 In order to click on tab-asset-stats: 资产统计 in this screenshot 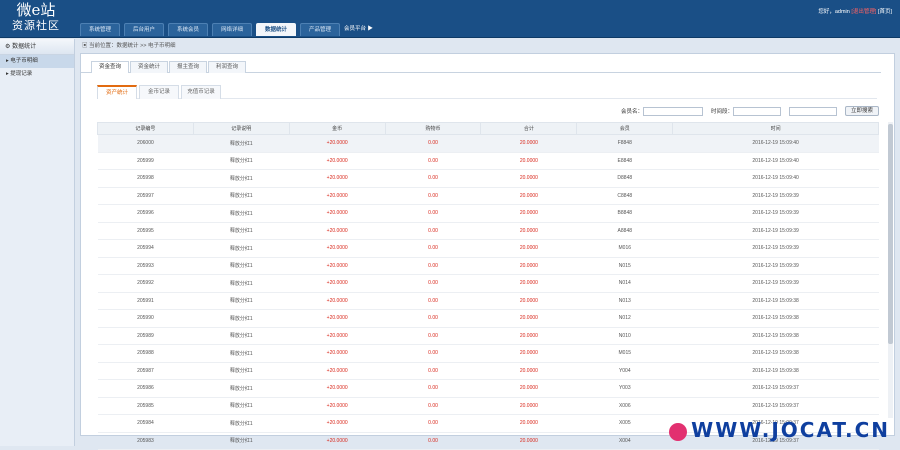, I will do `click(117, 92)`.